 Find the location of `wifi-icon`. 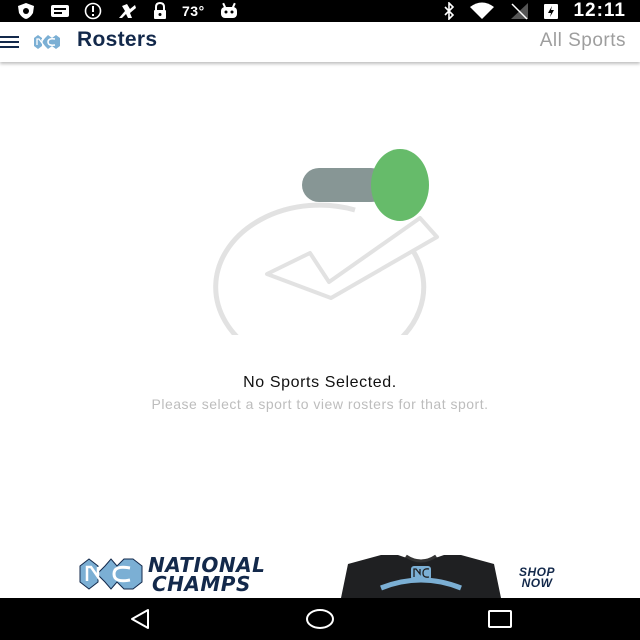

wifi-icon is located at coordinates (482, 10).